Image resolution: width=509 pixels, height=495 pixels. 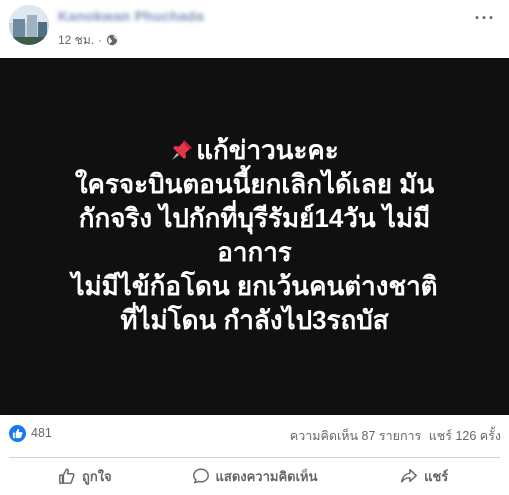 I want to click on post-actions: ถูกใจ แสดงความคิดเห็น แชร์, so click(x=254, y=476).